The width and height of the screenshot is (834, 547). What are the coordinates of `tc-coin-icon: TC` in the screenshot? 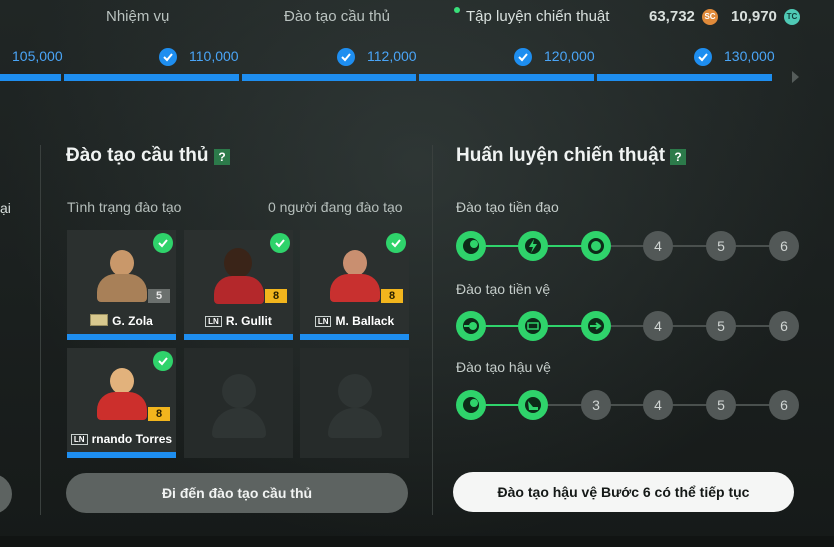 It's located at (792, 17).